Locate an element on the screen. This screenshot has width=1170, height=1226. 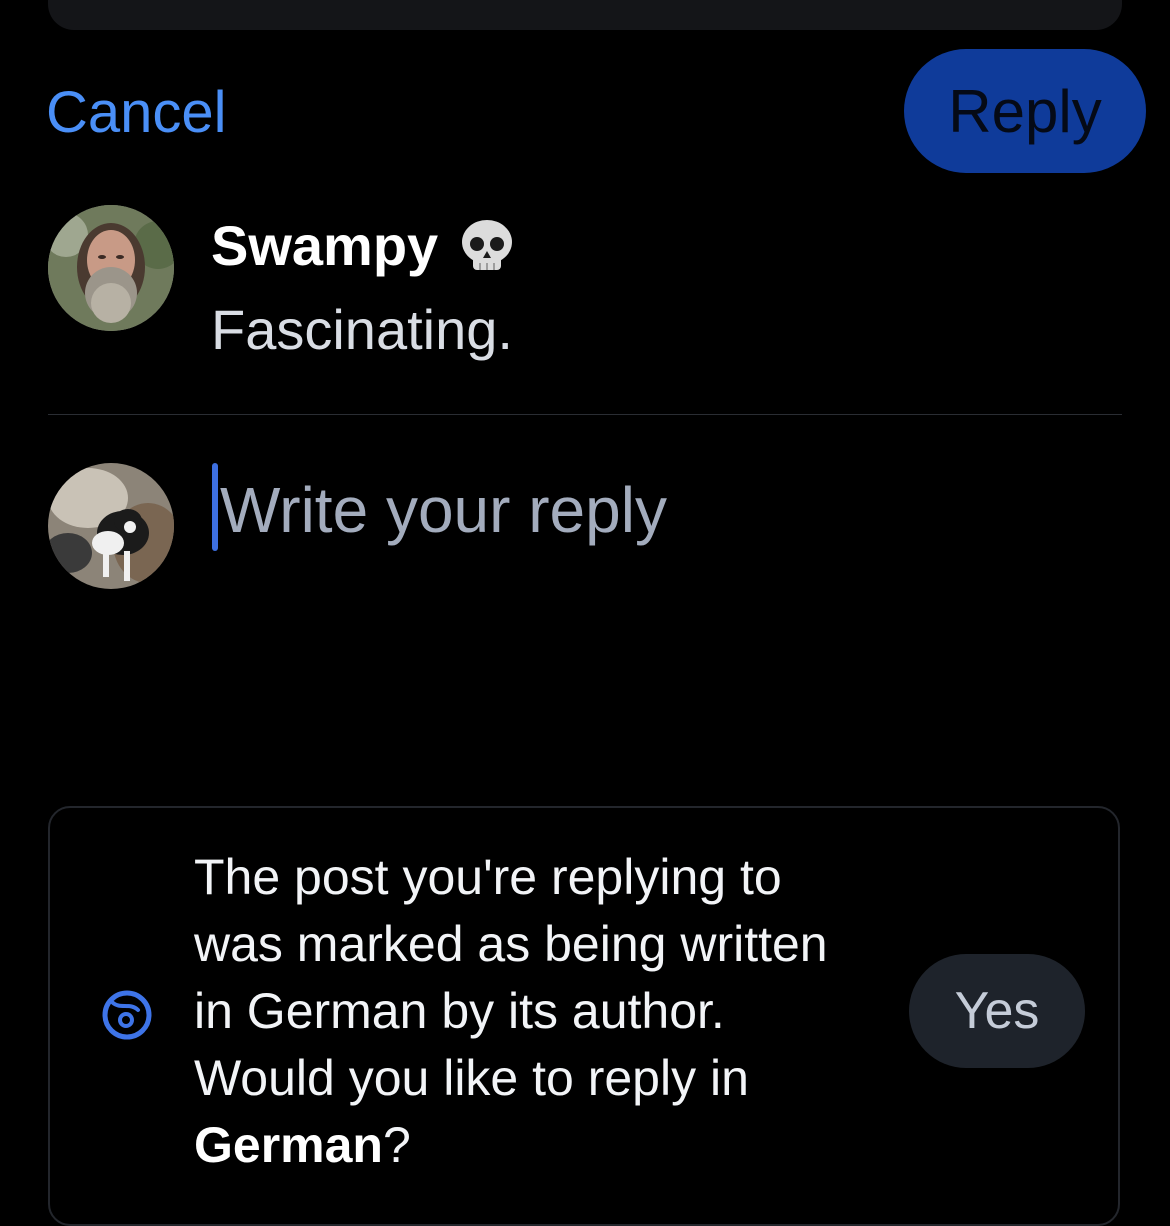
language-suggestion-suffix: ? is located at coordinates (396, 1145).